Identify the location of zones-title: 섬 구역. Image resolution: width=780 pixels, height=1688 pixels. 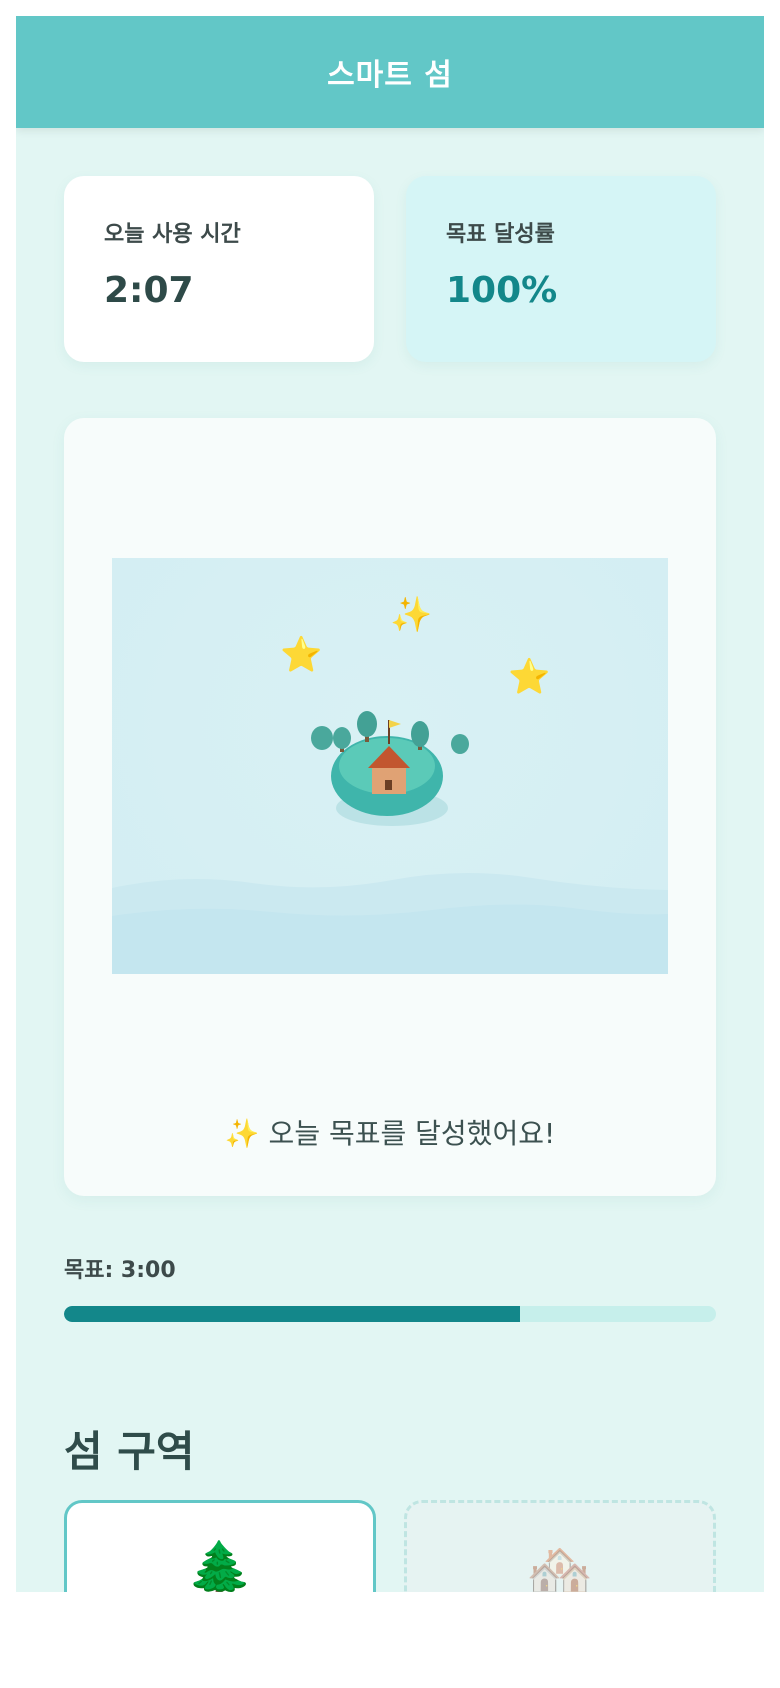
(129, 1451).